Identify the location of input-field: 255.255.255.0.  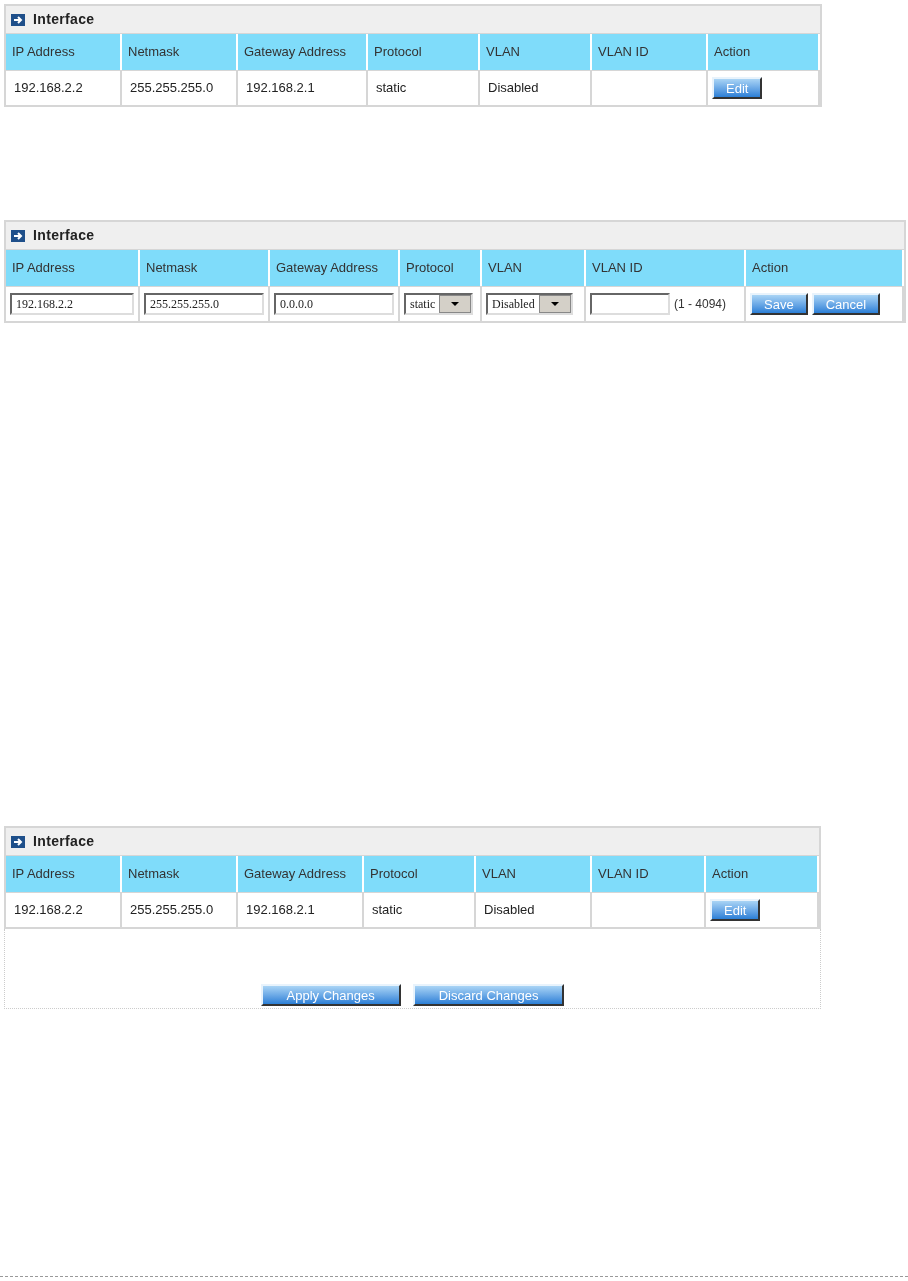
(204, 304).